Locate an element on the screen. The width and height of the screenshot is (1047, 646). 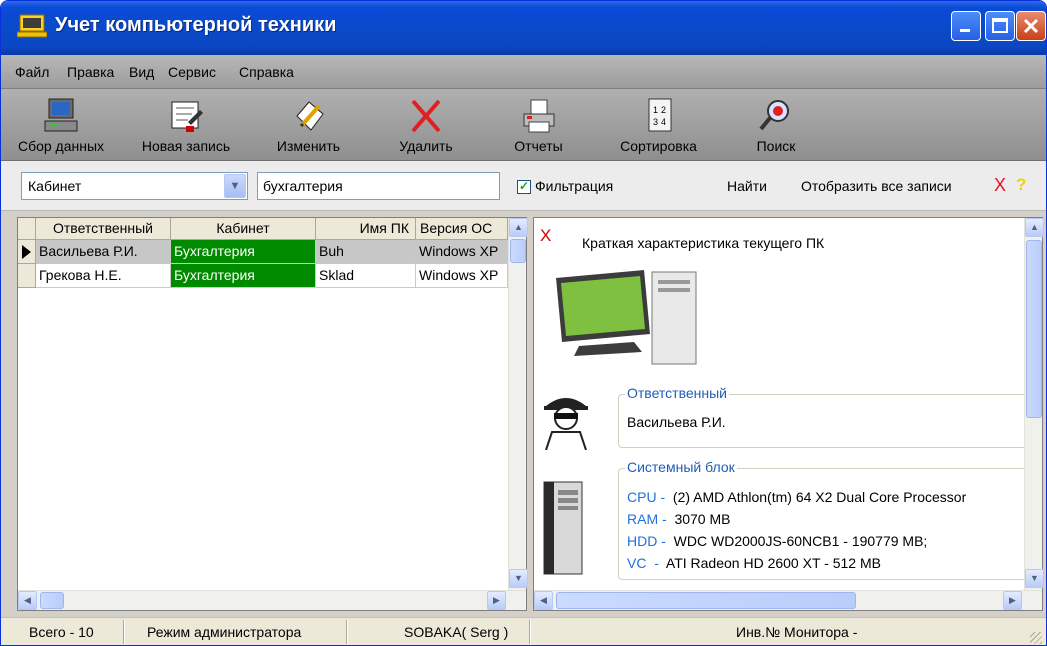
reports-button: Отчеты is located at coordinates (538, 125).